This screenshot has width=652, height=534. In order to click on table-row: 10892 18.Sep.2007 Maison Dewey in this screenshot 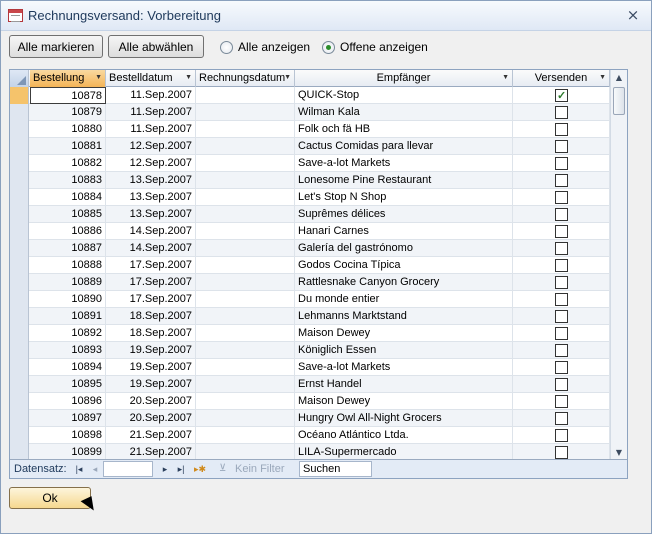, I will do `click(310, 333)`.